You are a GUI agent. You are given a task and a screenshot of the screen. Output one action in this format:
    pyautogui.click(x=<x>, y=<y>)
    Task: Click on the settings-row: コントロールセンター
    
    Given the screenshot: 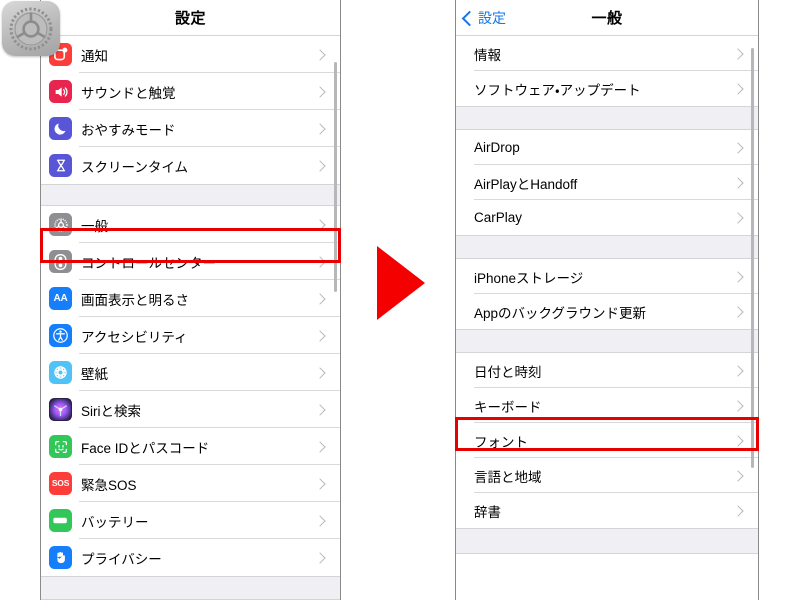 What is the action you would take?
    pyautogui.click(x=190, y=261)
    